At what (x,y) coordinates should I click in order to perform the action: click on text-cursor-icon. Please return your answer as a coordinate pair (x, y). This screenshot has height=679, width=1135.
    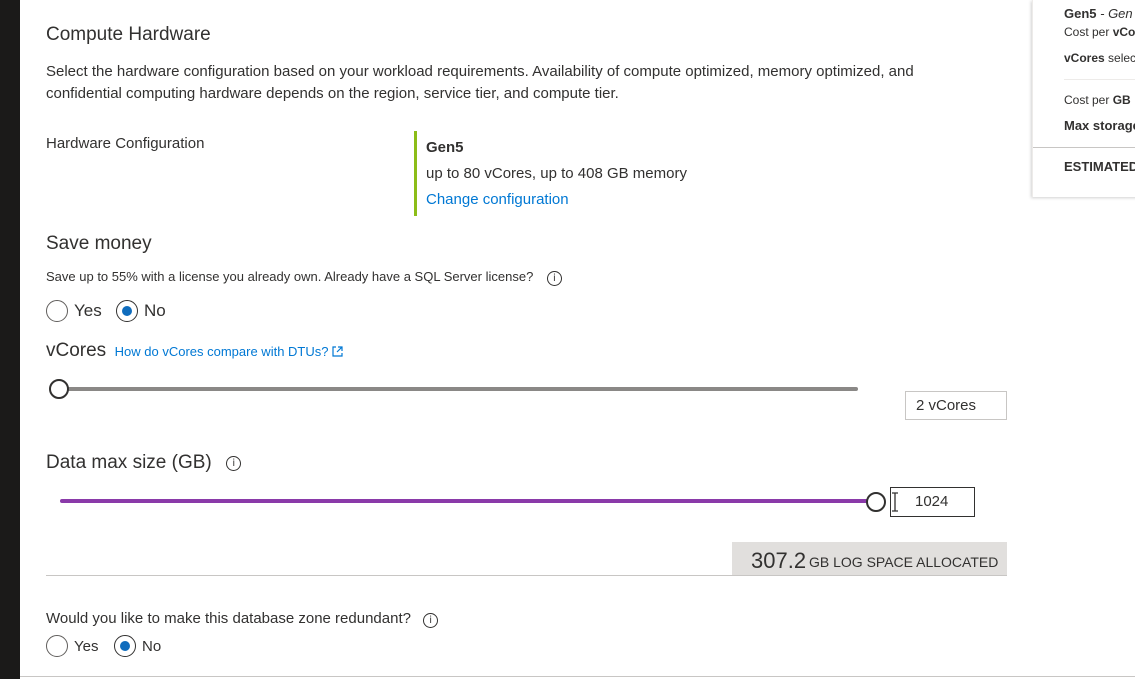
    Looking at the image, I should click on (895, 502).